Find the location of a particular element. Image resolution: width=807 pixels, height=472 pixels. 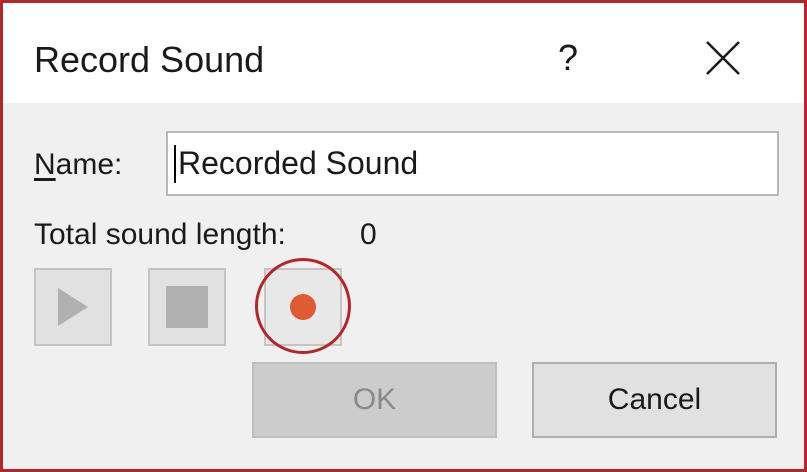

close-icon is located at coordinates (723, 58).